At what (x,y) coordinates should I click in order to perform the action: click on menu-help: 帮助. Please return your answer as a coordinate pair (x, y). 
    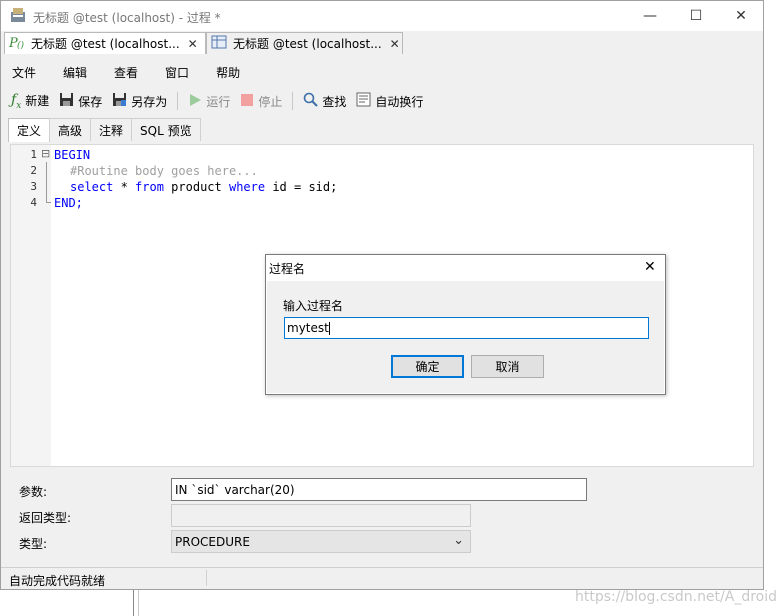
    Looking at the image, I should click on (228, 72).